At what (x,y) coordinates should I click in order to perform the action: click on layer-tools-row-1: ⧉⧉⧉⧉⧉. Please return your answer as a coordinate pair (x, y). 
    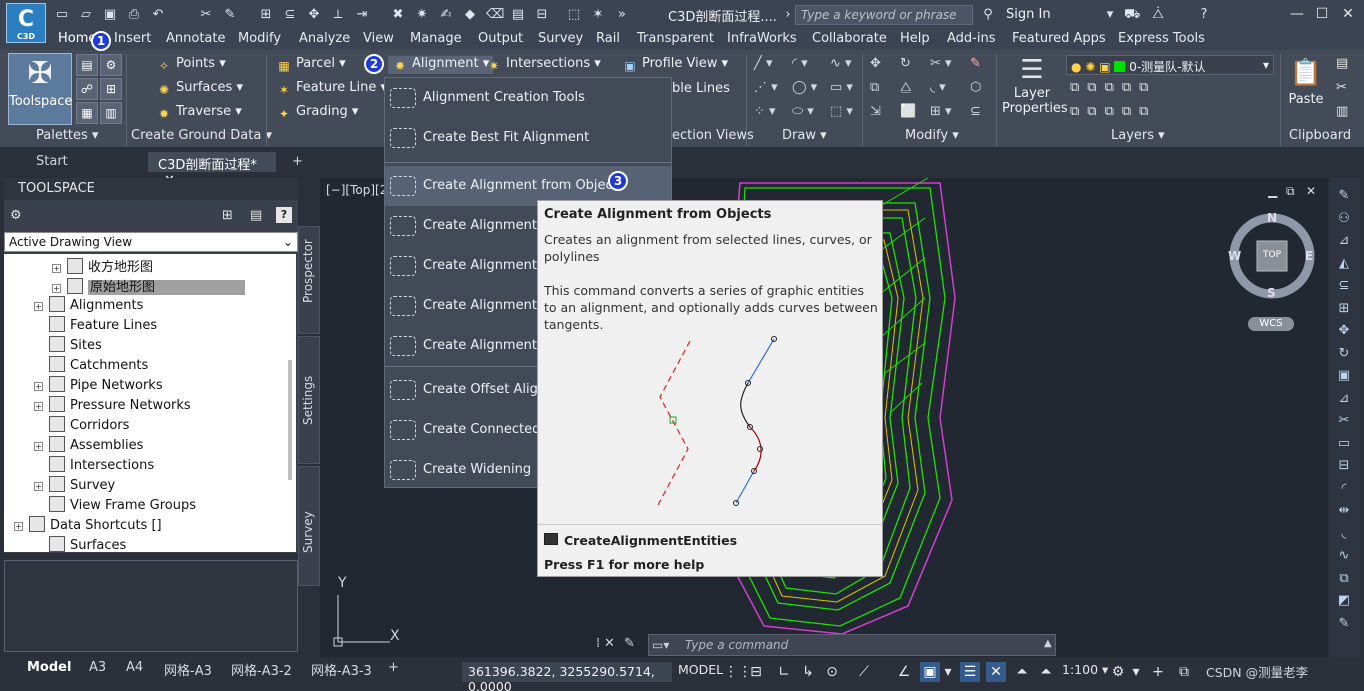
    Looking at the image, I should click on (1113, 87).